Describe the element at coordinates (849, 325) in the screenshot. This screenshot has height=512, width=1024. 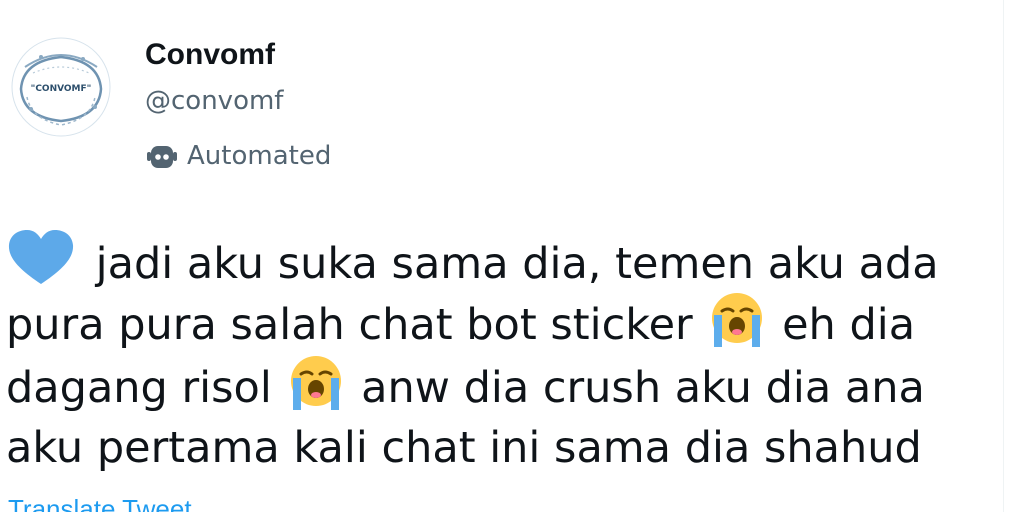
I see `tweet-line-2-text-b: eh dia` at that location.